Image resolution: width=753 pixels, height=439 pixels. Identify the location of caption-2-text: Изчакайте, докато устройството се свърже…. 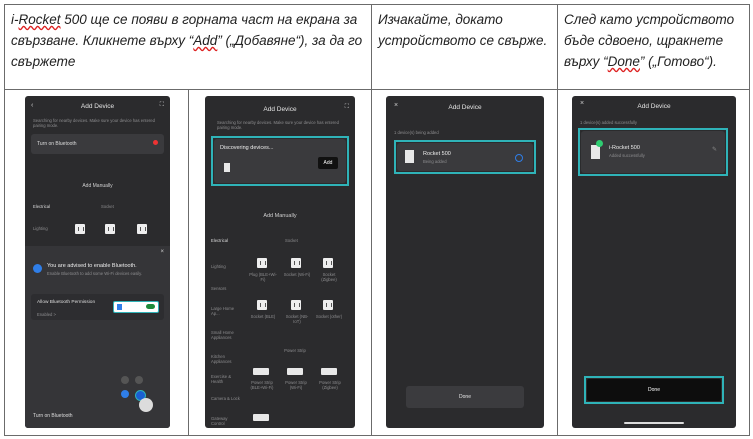
(463, 30).